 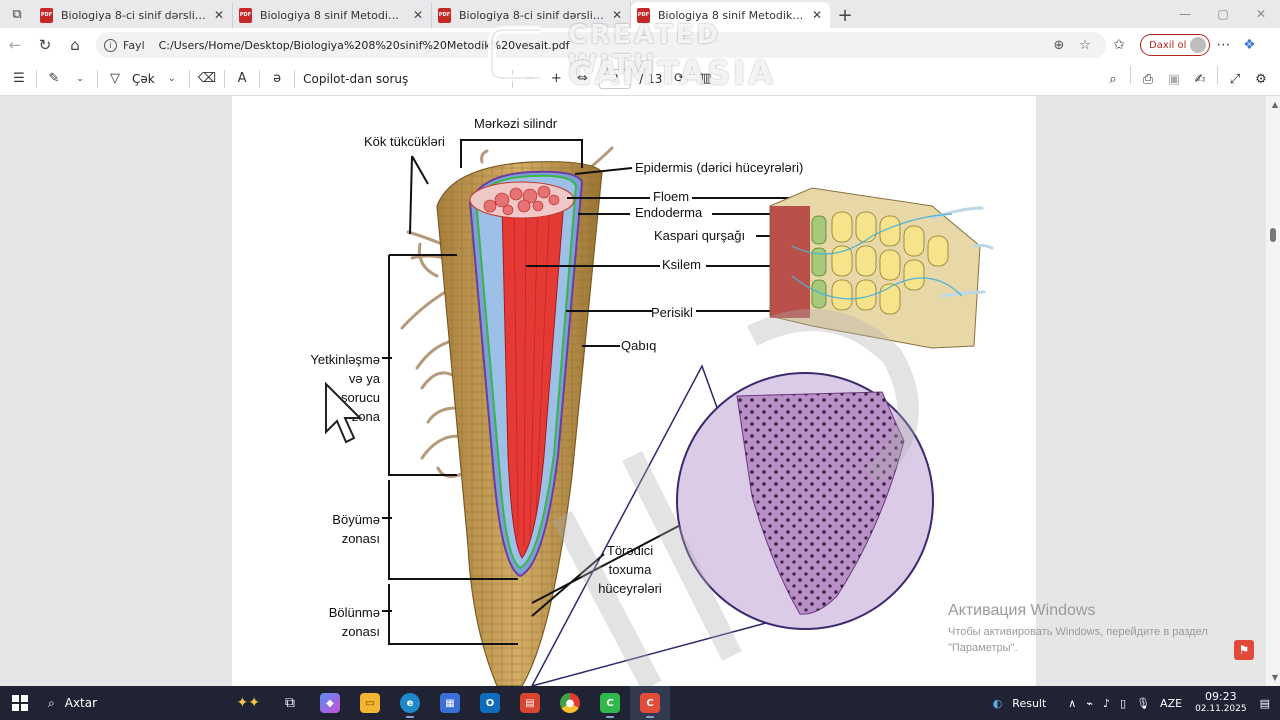 I want to click on copilot-icon: ❖, so click(x=1249, y=45).